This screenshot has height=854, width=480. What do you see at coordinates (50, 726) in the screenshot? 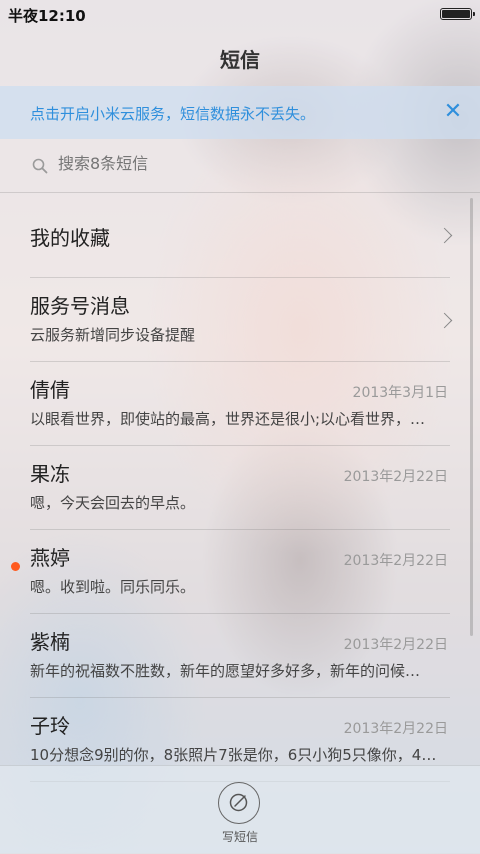
I see `conversation-name: 子玲` at bounding box center [50, 726].